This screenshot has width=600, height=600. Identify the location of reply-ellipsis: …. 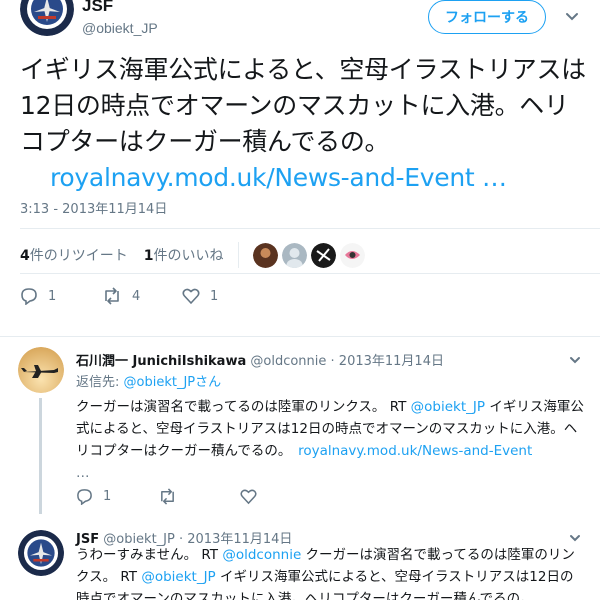
(83, 473).